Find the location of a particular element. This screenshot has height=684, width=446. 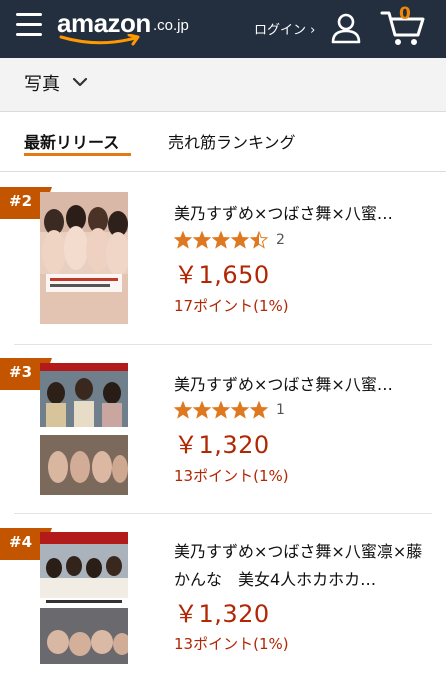

login-link: ログイン › is located at coordinates (284, 28).